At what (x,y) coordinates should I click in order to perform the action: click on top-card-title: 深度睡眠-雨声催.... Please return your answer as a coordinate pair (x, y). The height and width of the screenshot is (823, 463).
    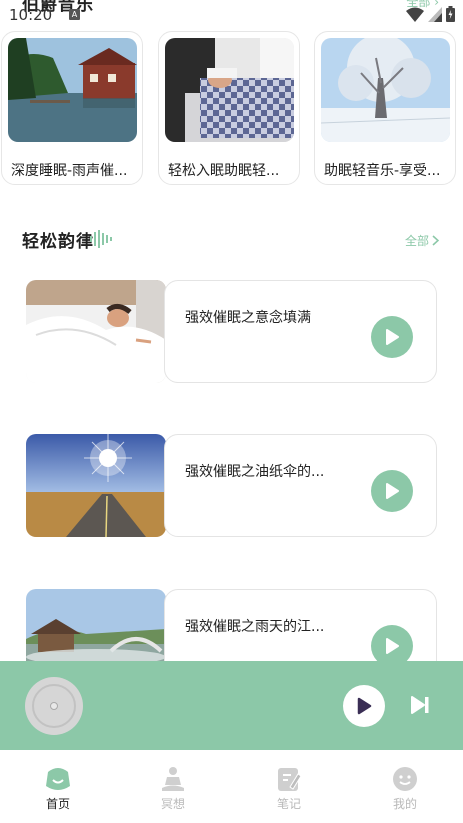
    Looking at the image, I should click on (69, 171).